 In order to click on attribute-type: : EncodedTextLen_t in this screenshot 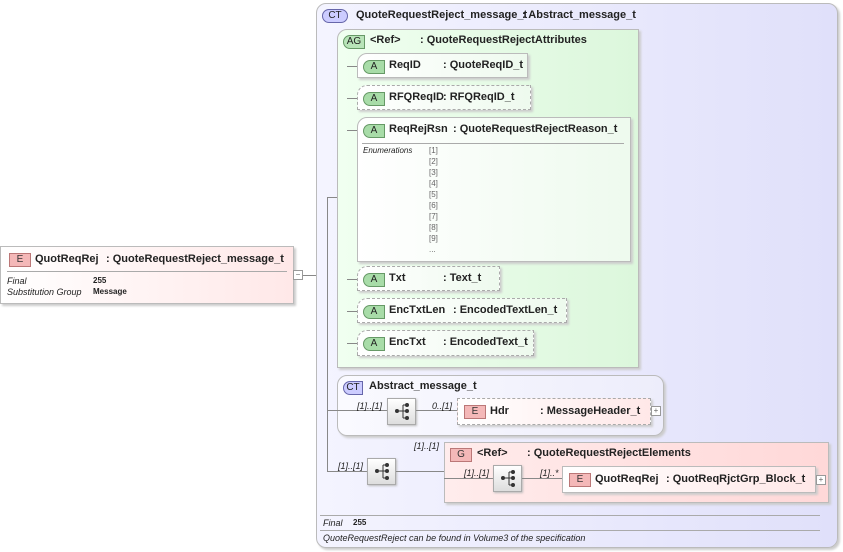, I will do `click(505, 310)`.